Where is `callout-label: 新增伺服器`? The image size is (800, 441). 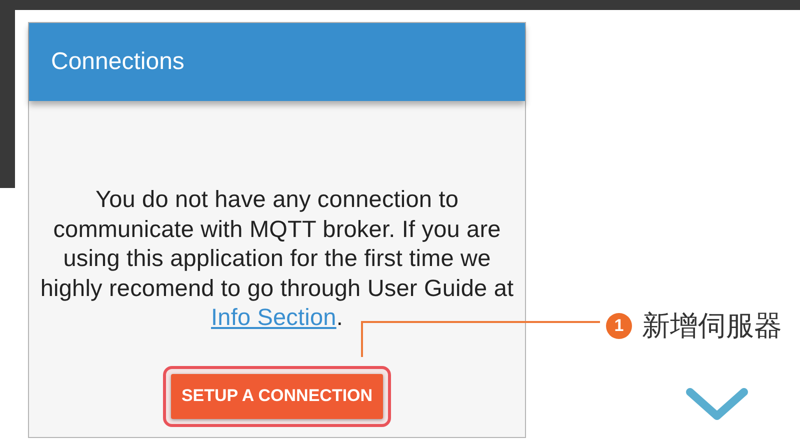
callout-label: 新增伺服器 is located at coordinates (712, 326).